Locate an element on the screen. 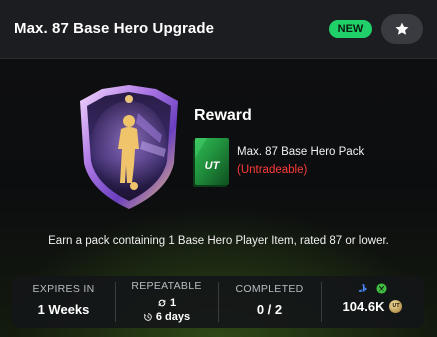 Image resolution: width=437 pixels, height=337 pixels. favorite-button is located at coordinates (402, 29).